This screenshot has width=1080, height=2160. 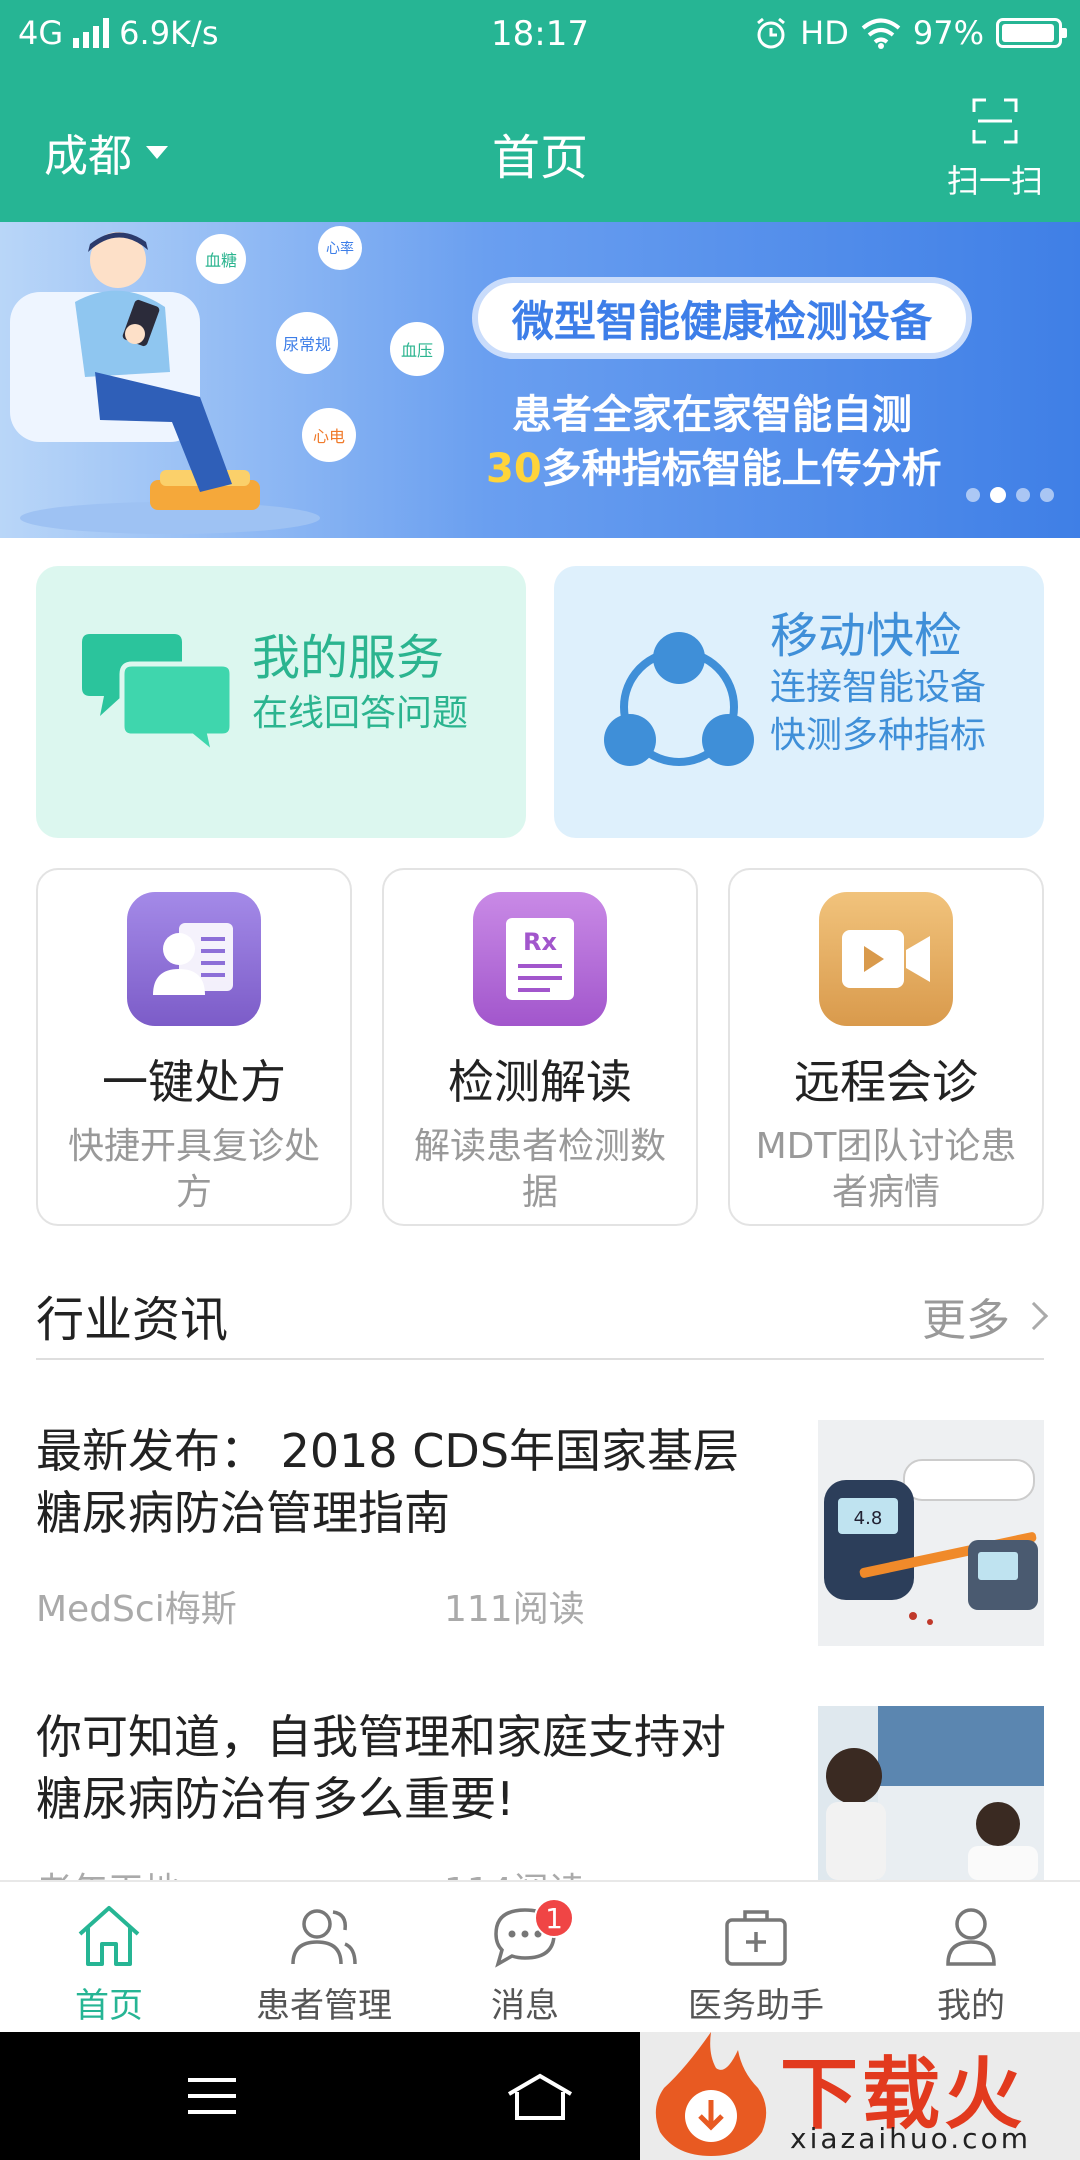 What do you see at coordinates (948, 33) in the screenshot?
I see `battery-percent: 97%` at bounding box center [948, 33].